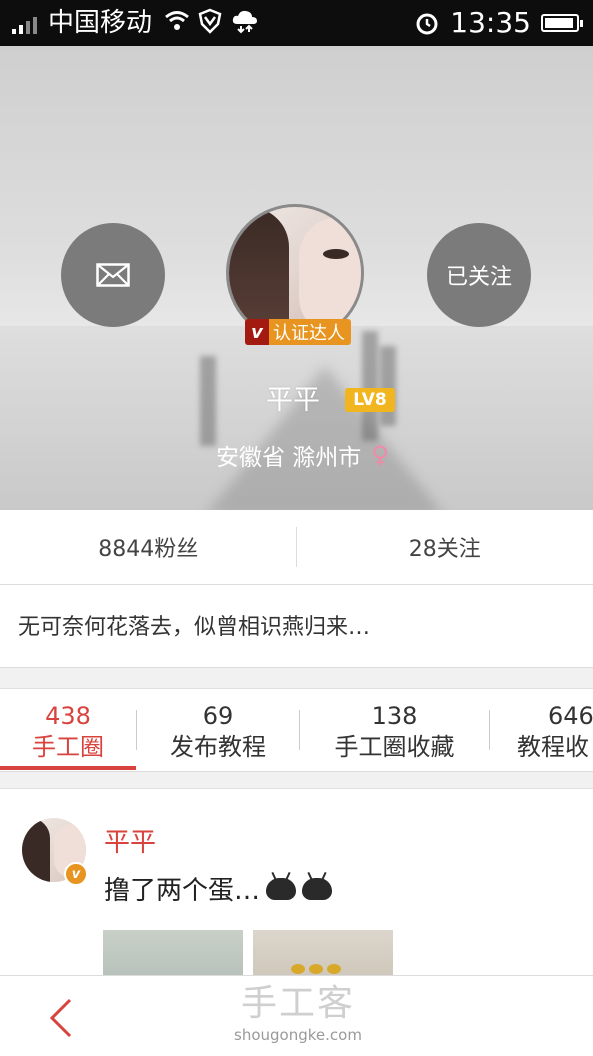 The image size is (593, 1056). I want to click on status-bar: 中国移动 13:35, so click(296, 23).